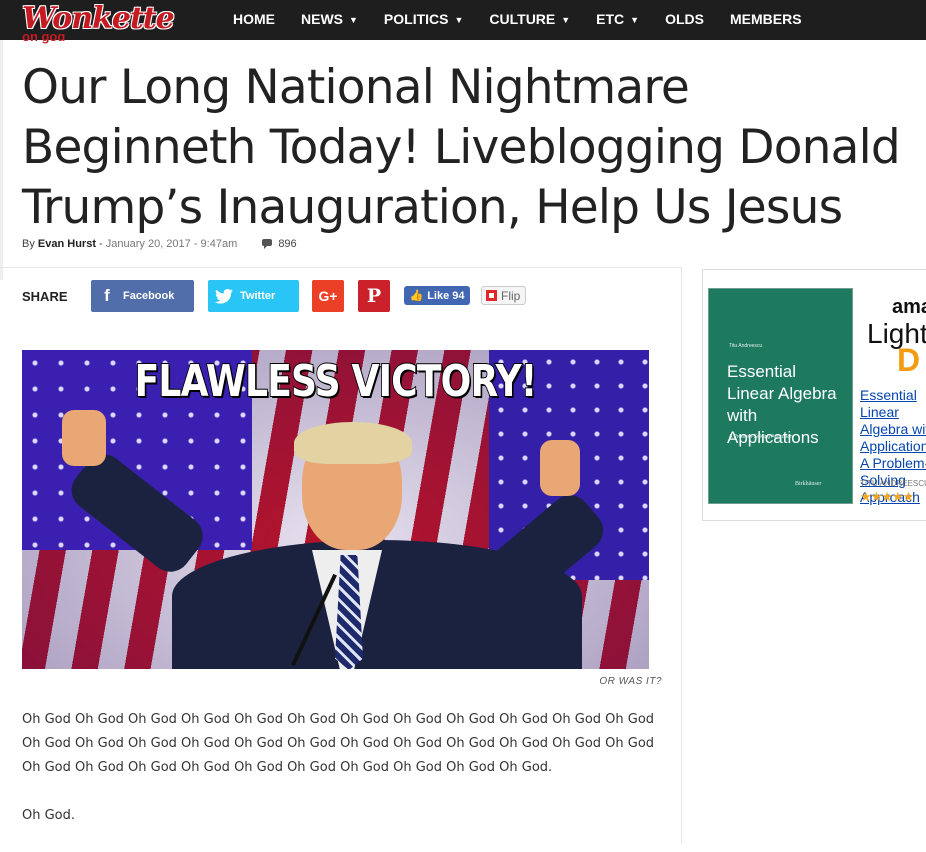 The width and height of the screenshot is (926, 852). I want to click on share-label: SHARE, so click(45, 296).